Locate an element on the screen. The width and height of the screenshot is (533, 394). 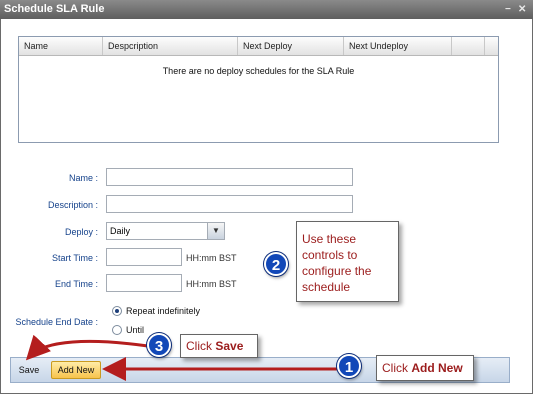
end-time-label: End Time : is located at coordinates (76, 284).